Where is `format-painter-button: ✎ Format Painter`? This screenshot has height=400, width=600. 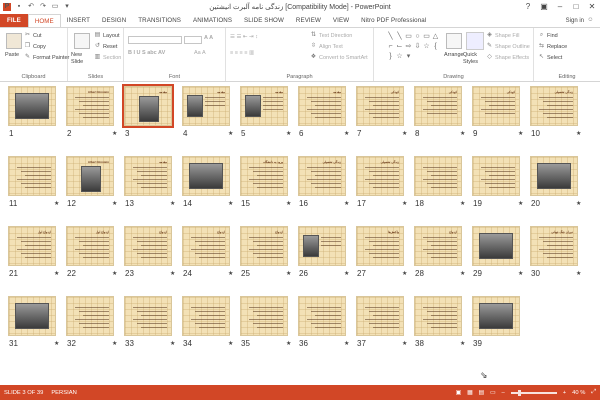
format-painter-button: ✎ Format Painter is located at coordinates (46, 57).